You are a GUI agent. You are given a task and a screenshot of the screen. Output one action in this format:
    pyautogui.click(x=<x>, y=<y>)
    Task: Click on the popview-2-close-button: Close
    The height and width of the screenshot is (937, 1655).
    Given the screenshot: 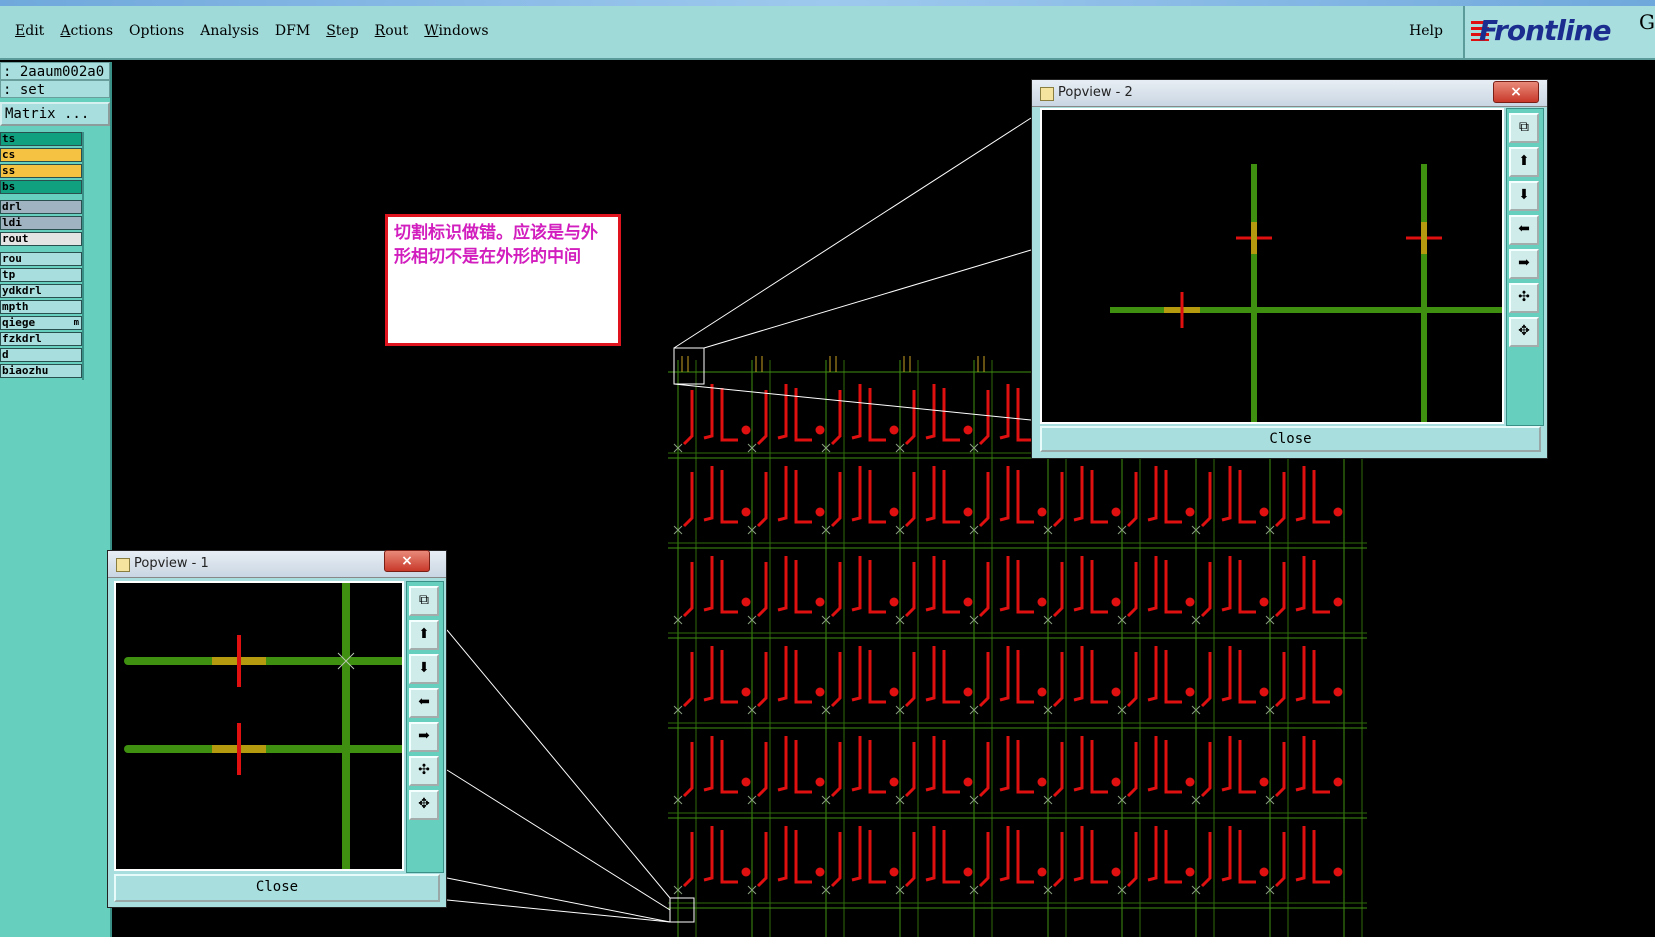 What is the action you would take?
    pyautogui.click(x=1290, y=439)
    